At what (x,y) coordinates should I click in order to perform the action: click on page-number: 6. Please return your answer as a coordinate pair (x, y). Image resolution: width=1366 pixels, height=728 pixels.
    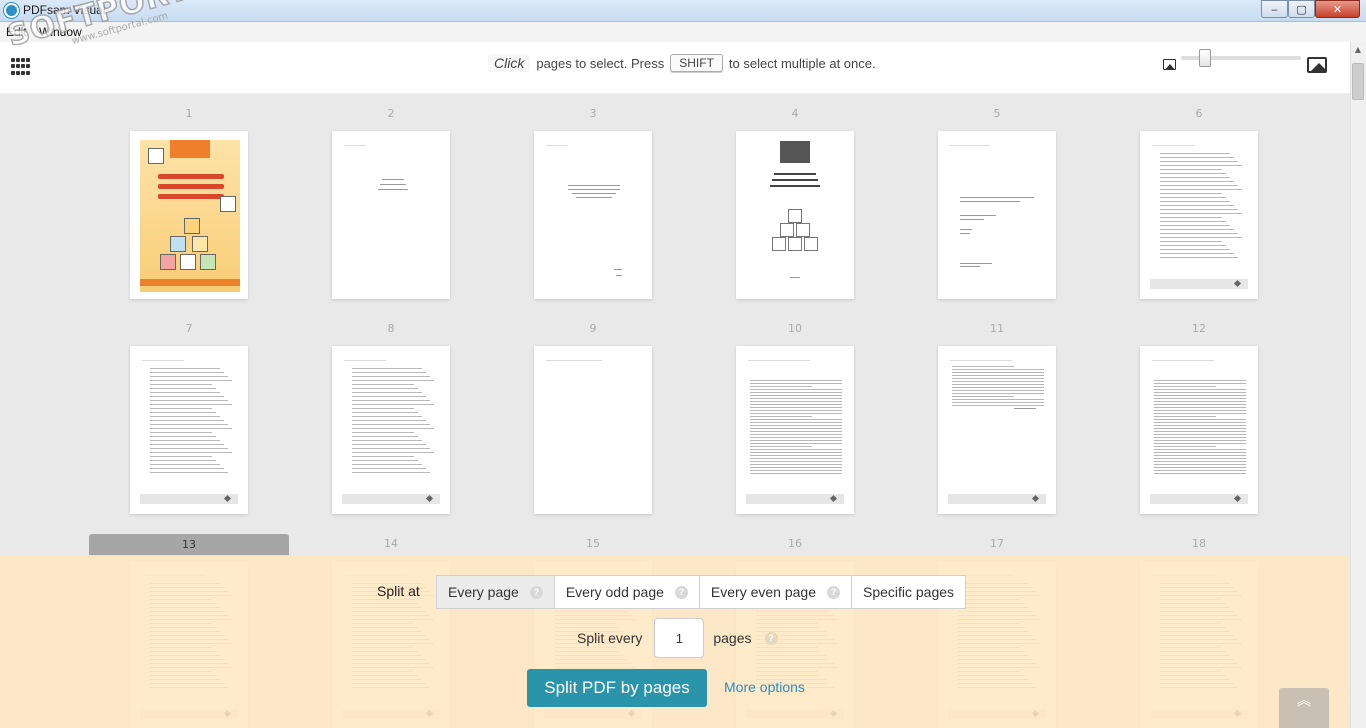
    Looking at the image, I should click on (1199, 113).